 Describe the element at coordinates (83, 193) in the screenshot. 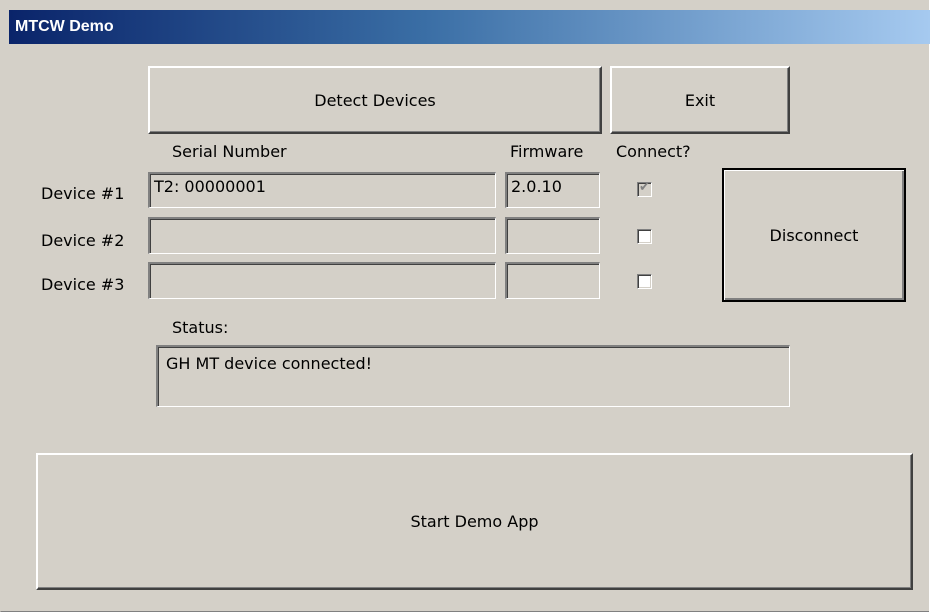

I see `device-1-label: Device #1` at that location.